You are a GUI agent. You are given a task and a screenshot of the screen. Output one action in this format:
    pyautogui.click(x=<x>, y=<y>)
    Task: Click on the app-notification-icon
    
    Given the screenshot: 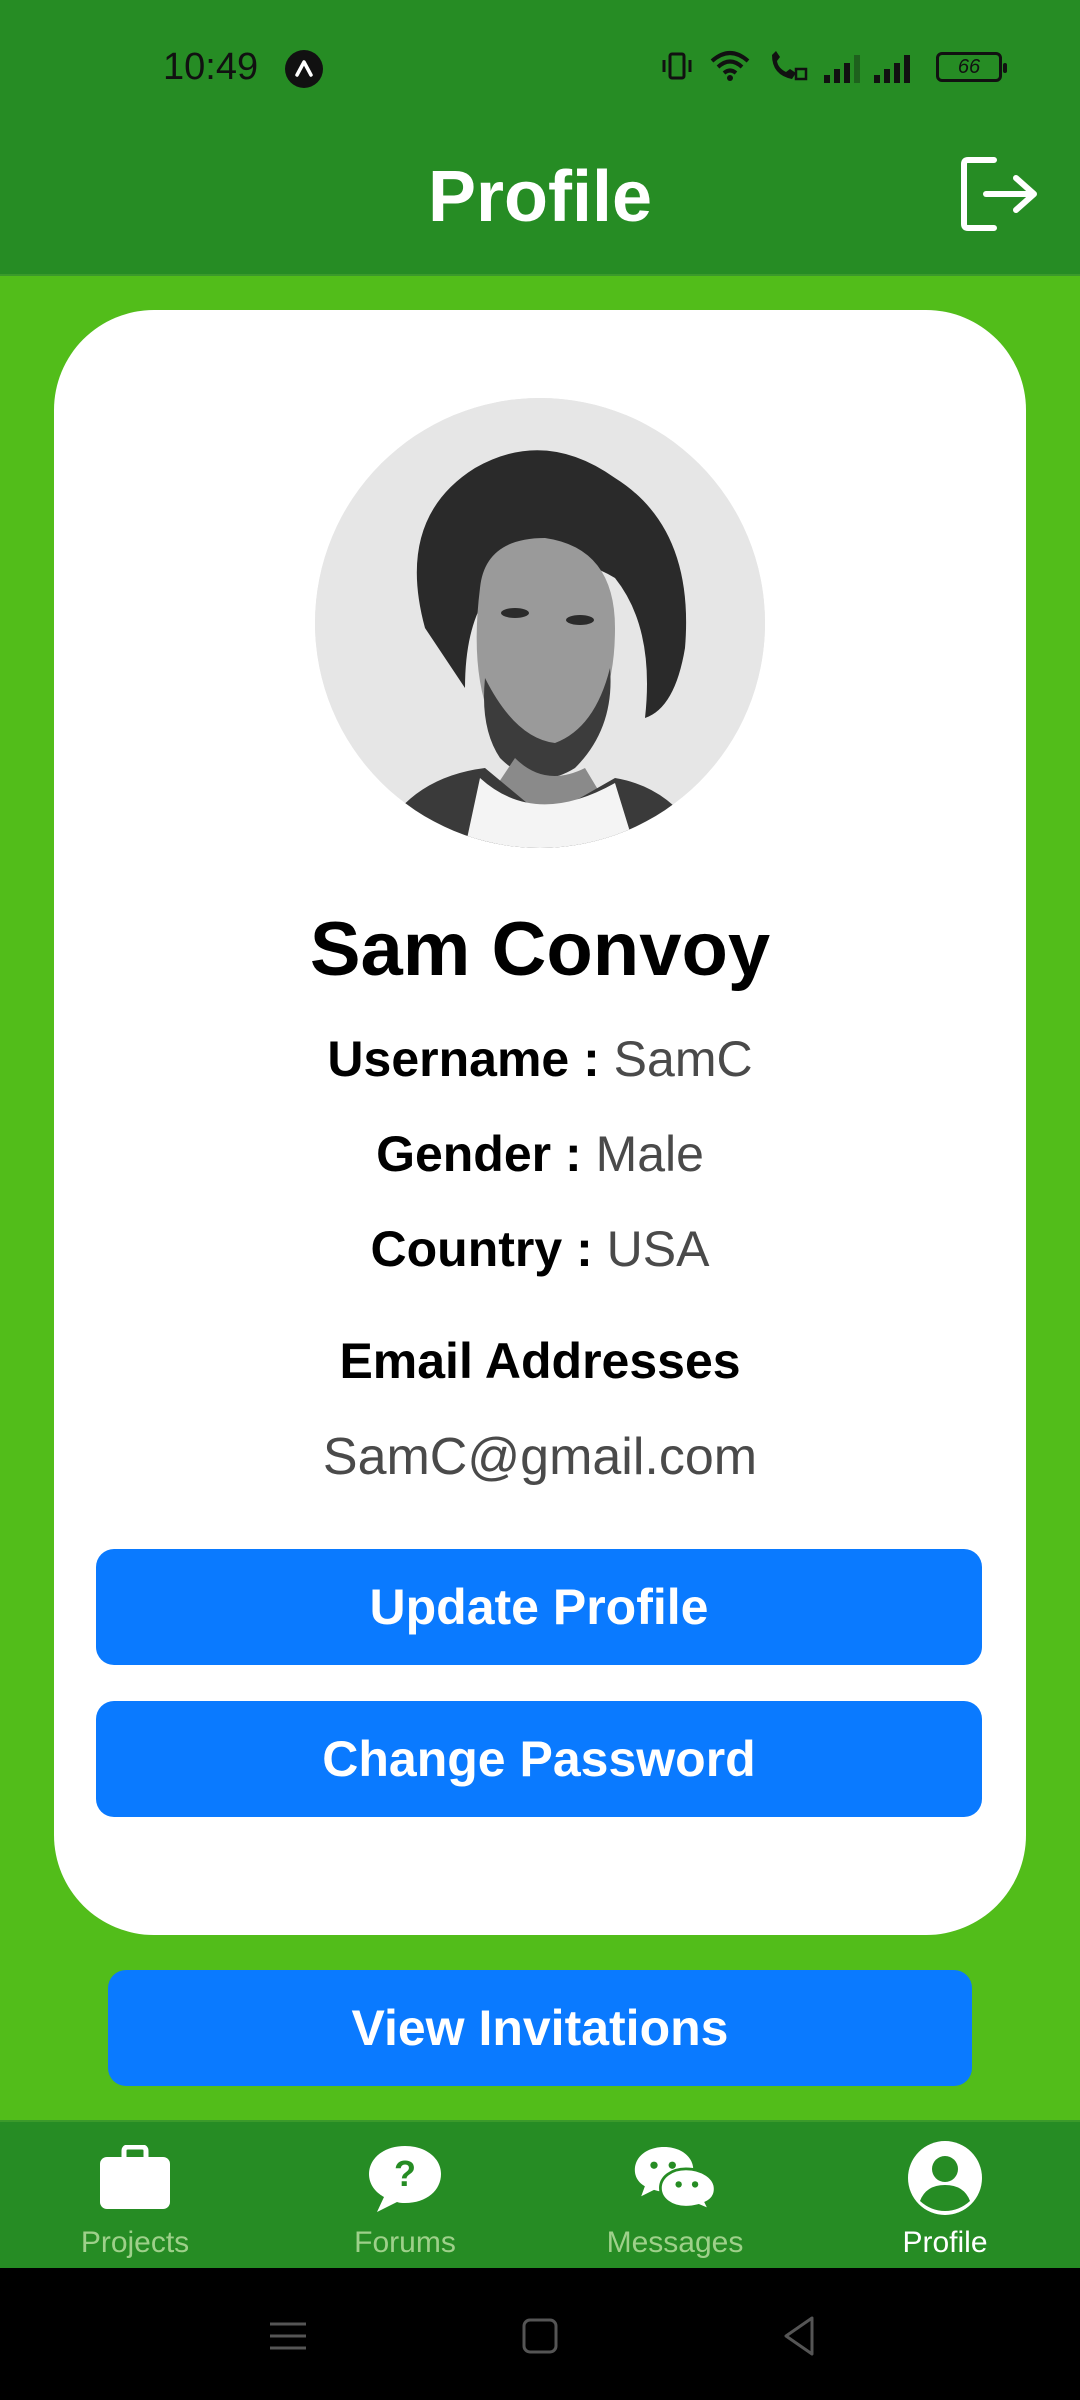 What is the action you would take?
    pyautogui.click(x=304, y=69)
    